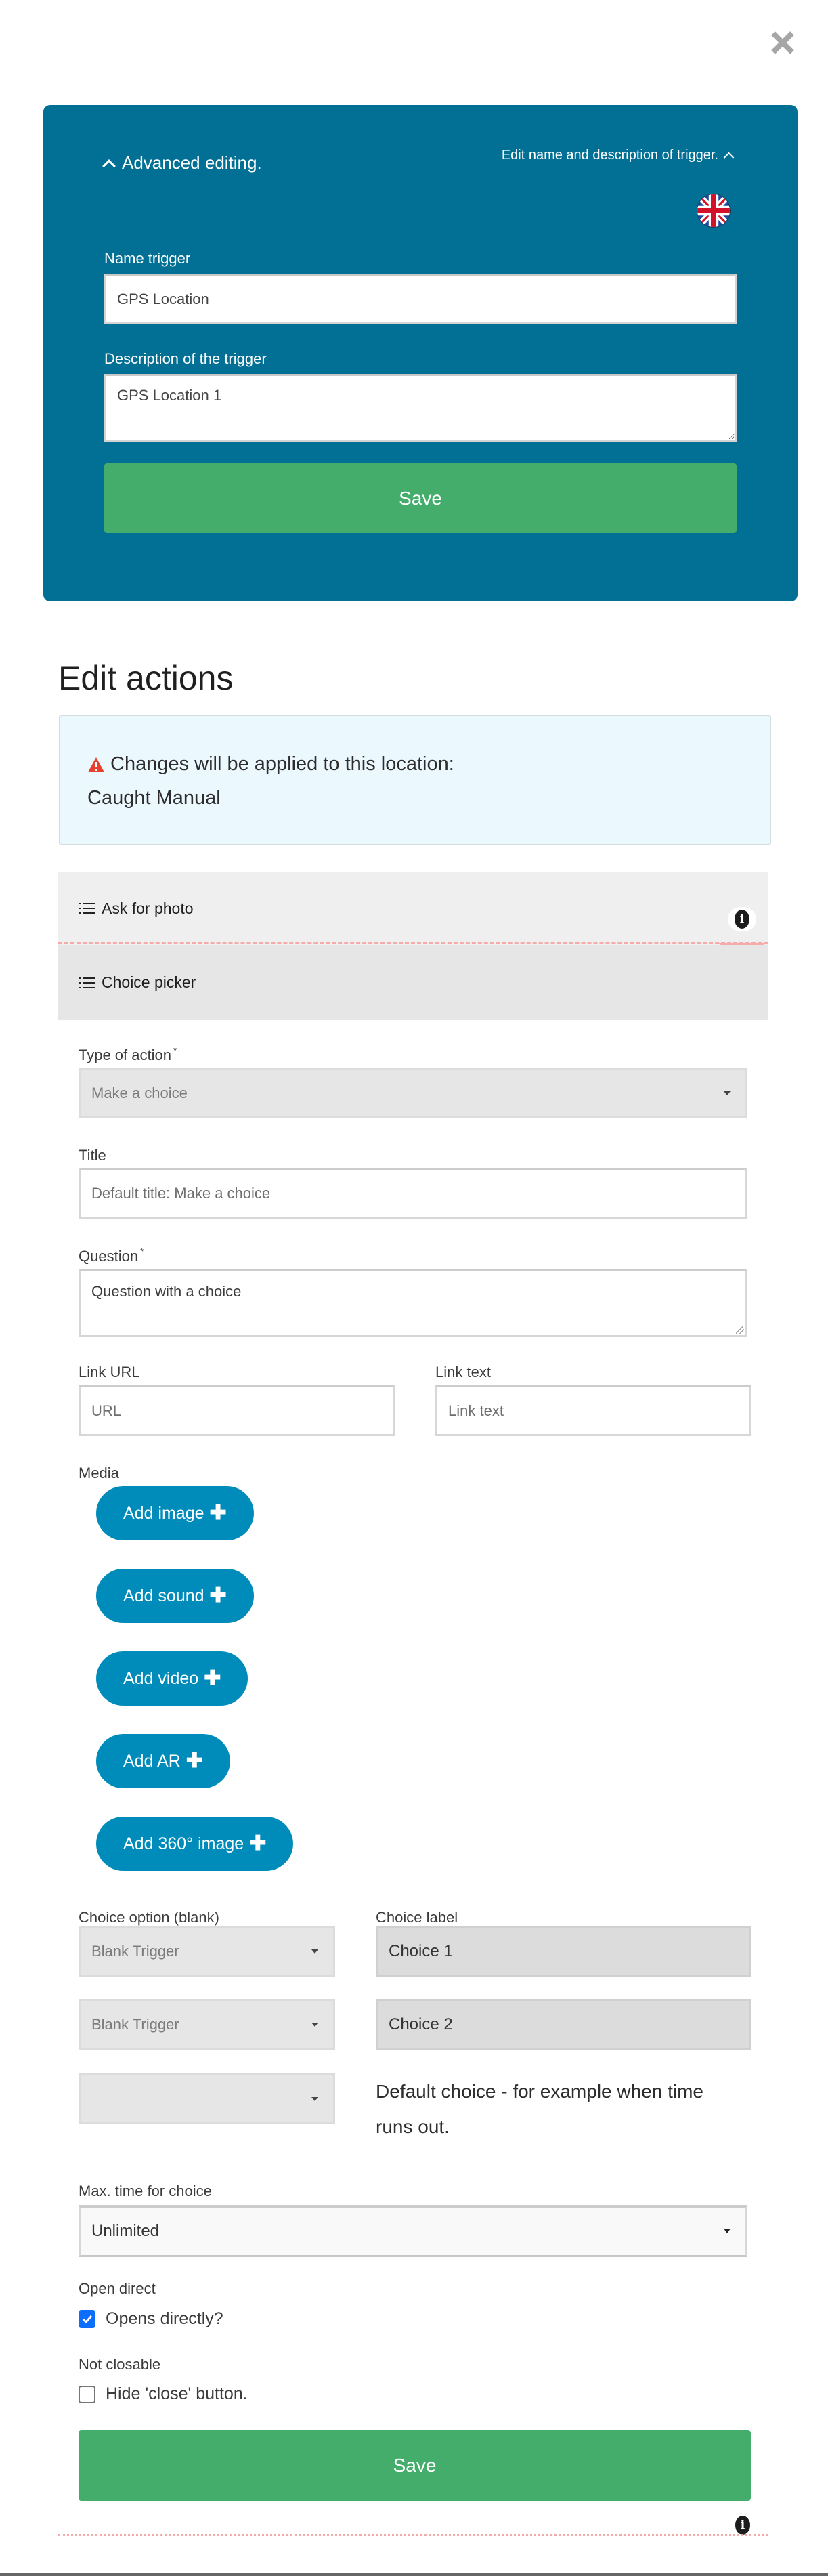 This screenshot has height=2576, width=828. Describe the element at coordinates (109, 1256) in the screenshot. I see `question-label-text: Question` at that location.